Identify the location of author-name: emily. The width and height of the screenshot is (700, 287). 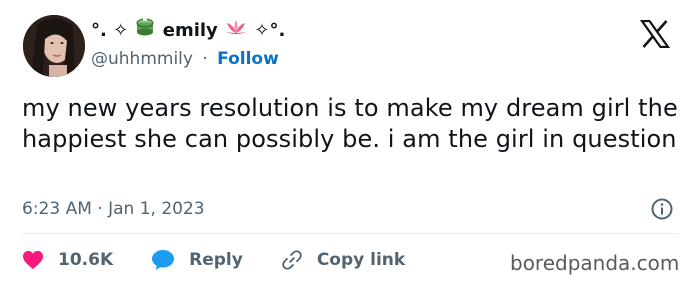
(190, 30).